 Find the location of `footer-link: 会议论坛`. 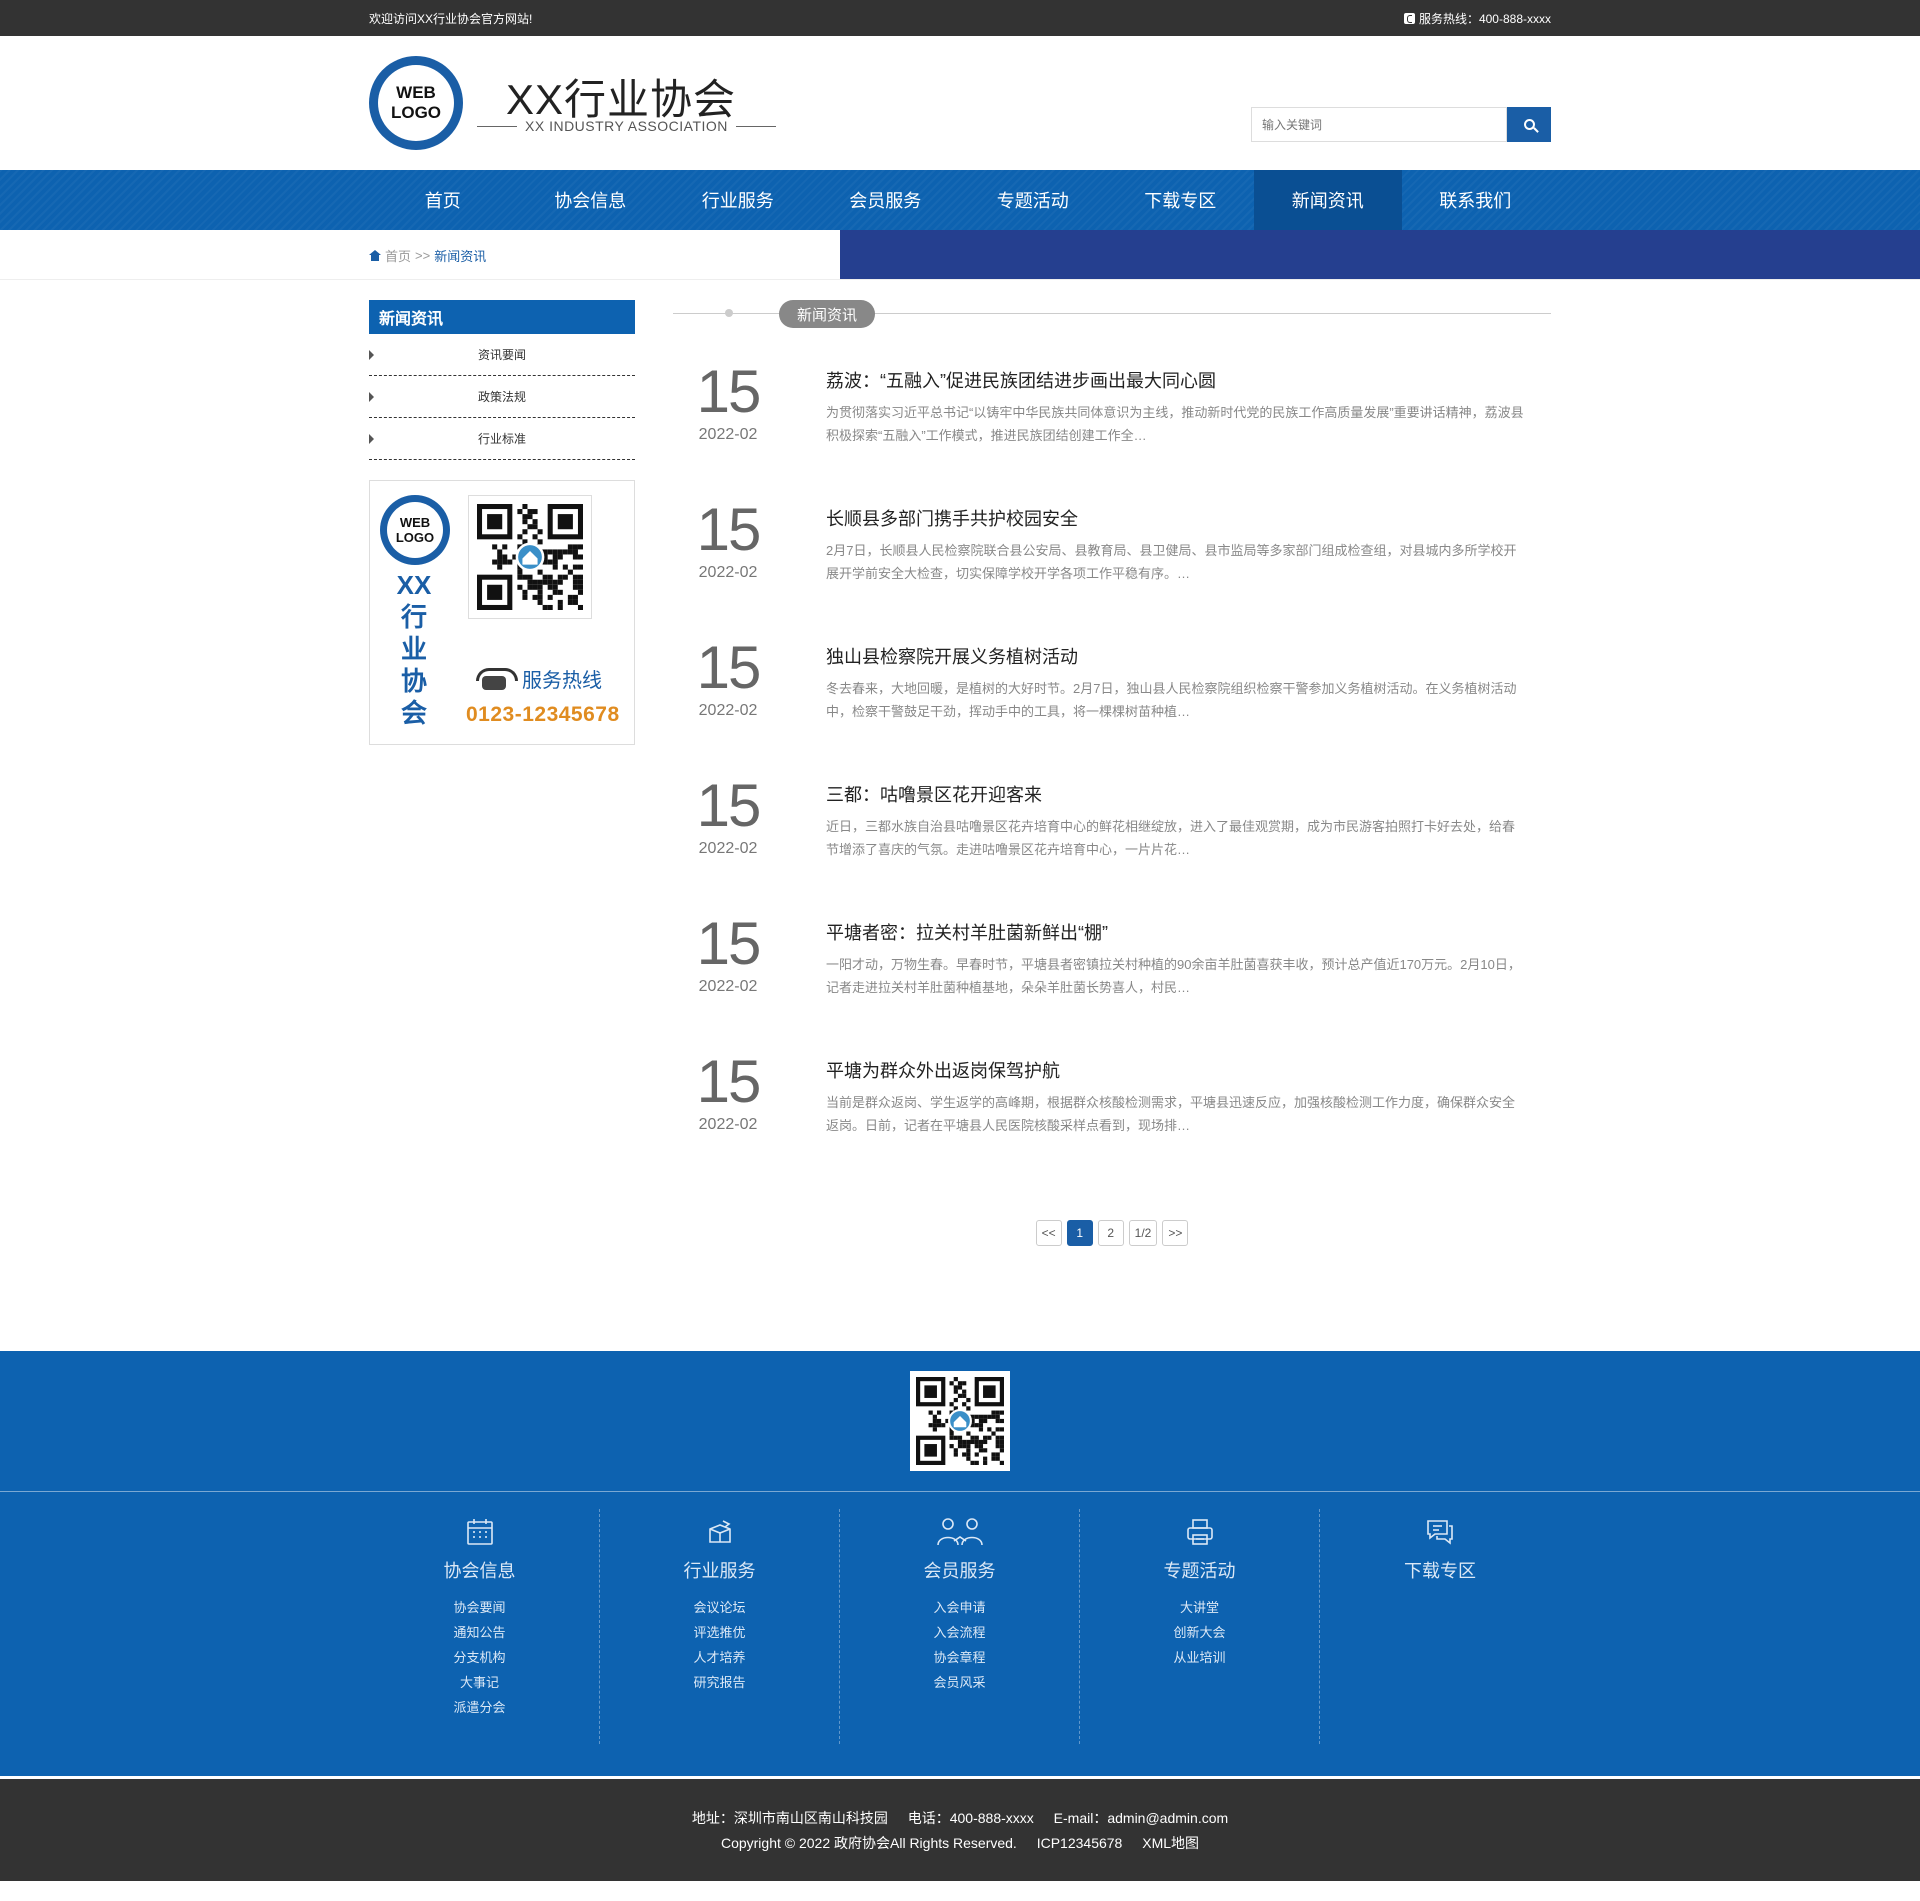

footer-link: 会议论坛 is located at coordinates (719, 1607).